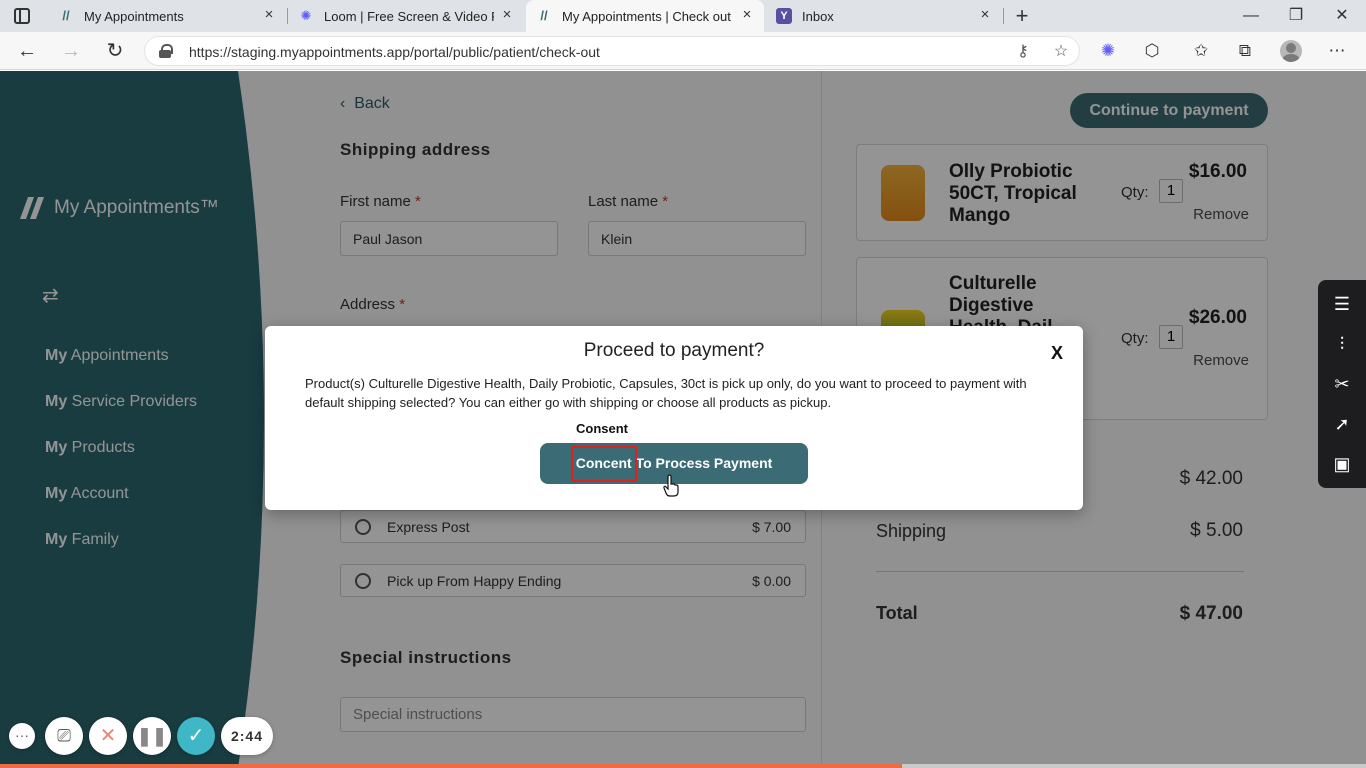  Describe the element at coordinates (451, 766) in the screenshot. I see `recording-progress-fill` at that location.